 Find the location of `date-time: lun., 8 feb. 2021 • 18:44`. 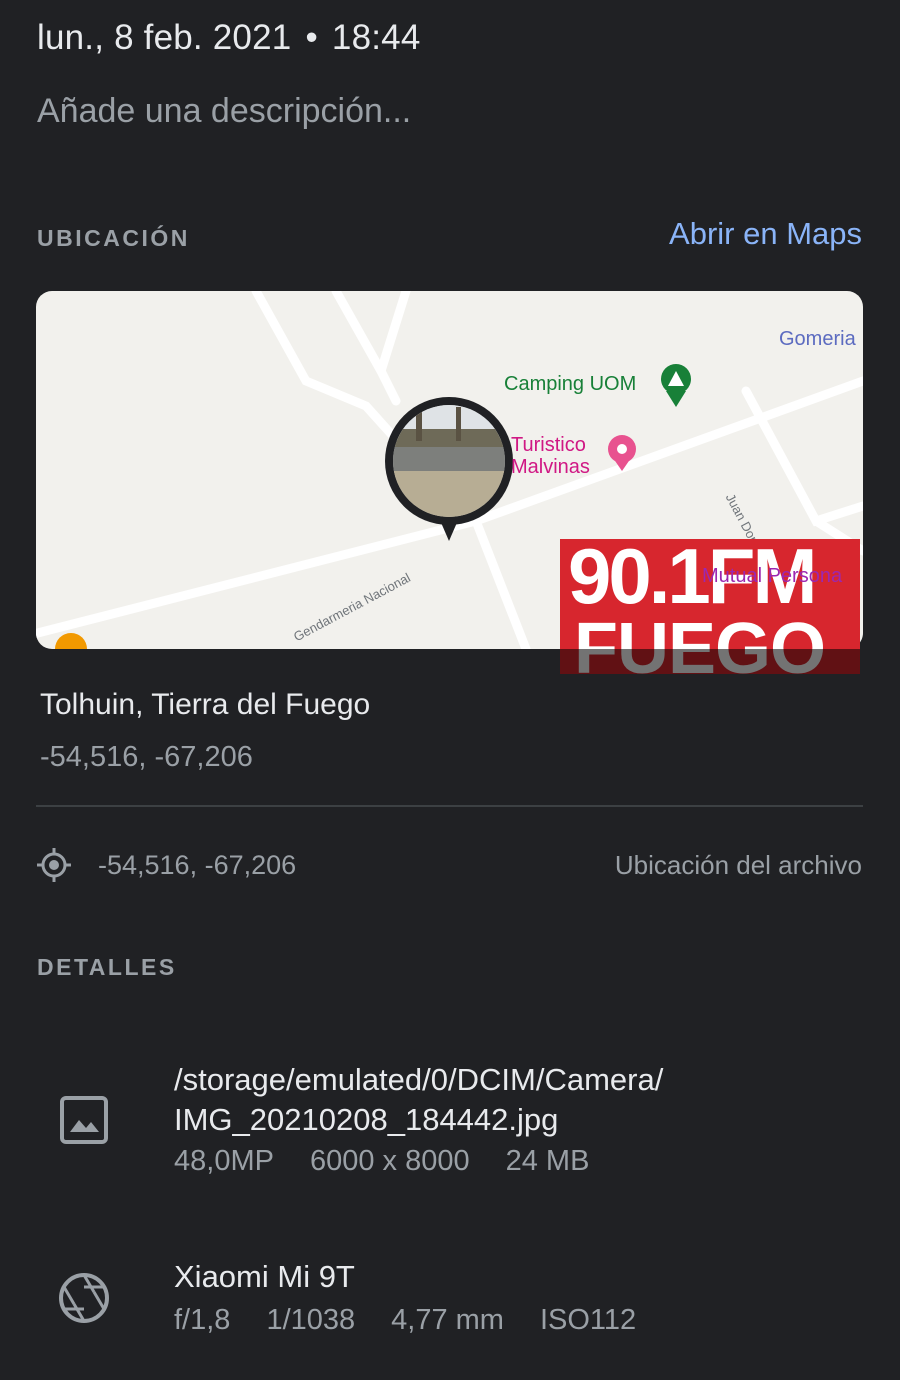

date-time: lun., 8 feb. 2021 • 18:44 is located at coordinates (229, 38).